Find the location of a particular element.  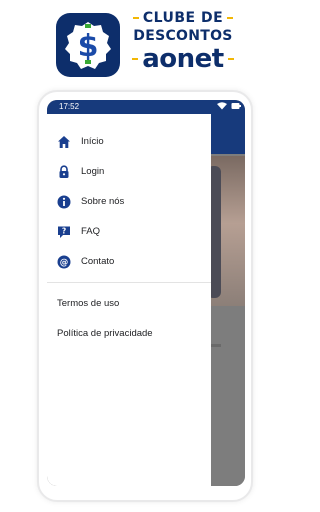

menu-label: Contato is located at coordinates (98, 261).